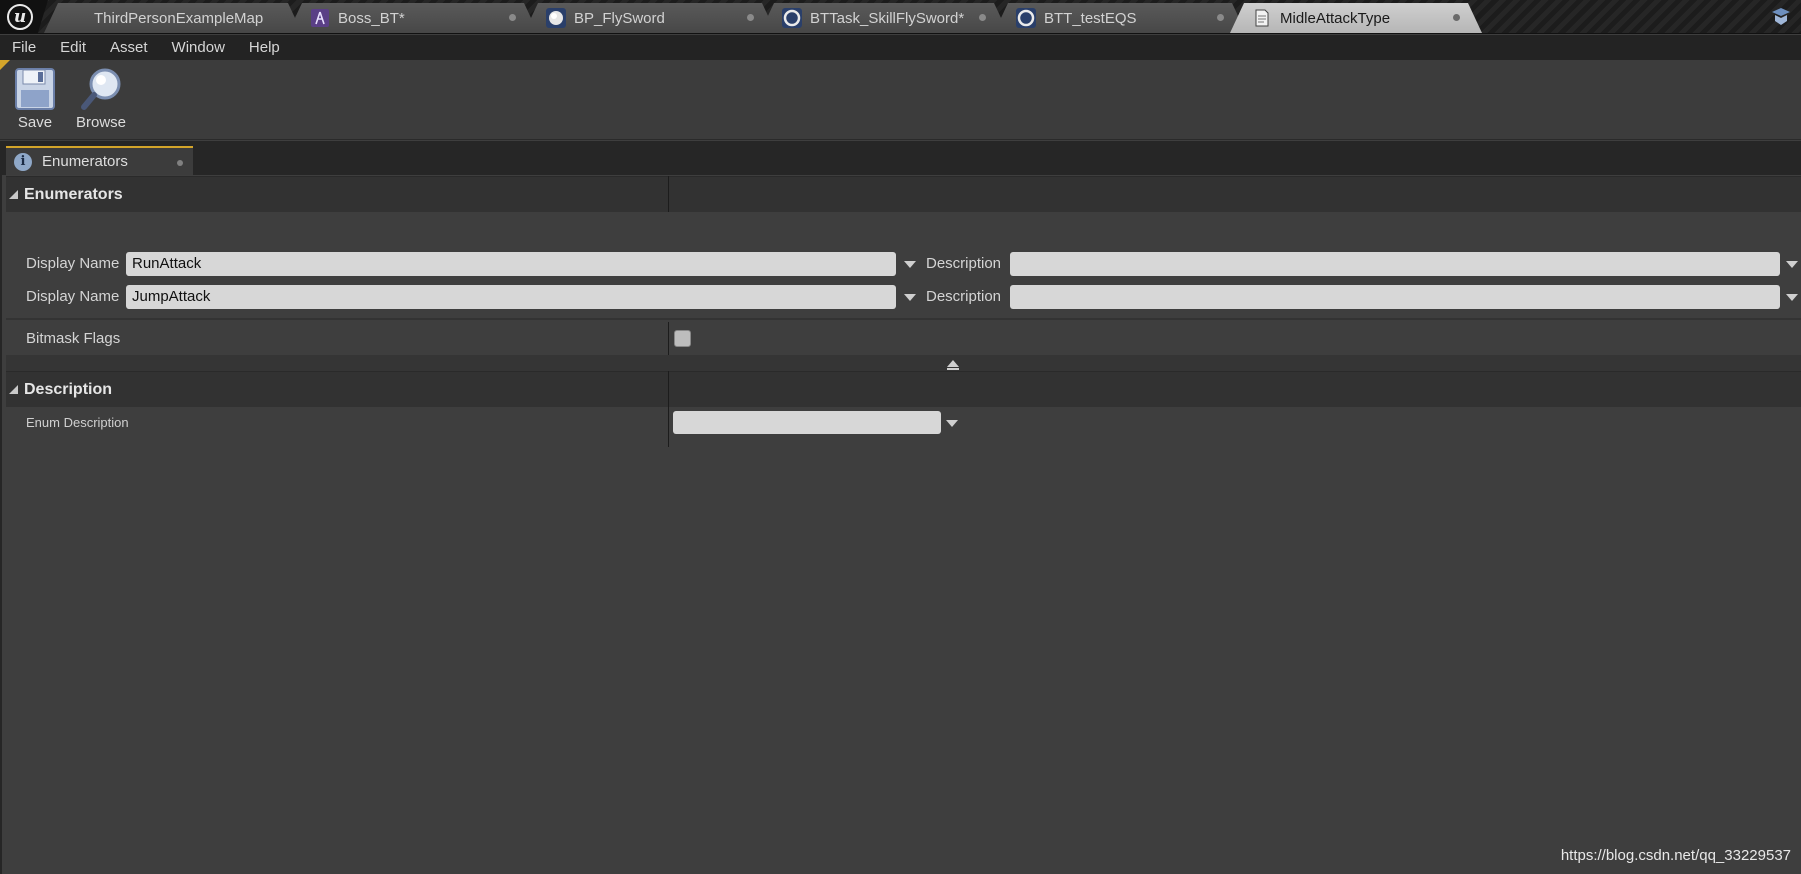  What do you see at coordinates (68, 389) in the screenshot?
I see `category-title: Description` at bounding box center [68, 389].